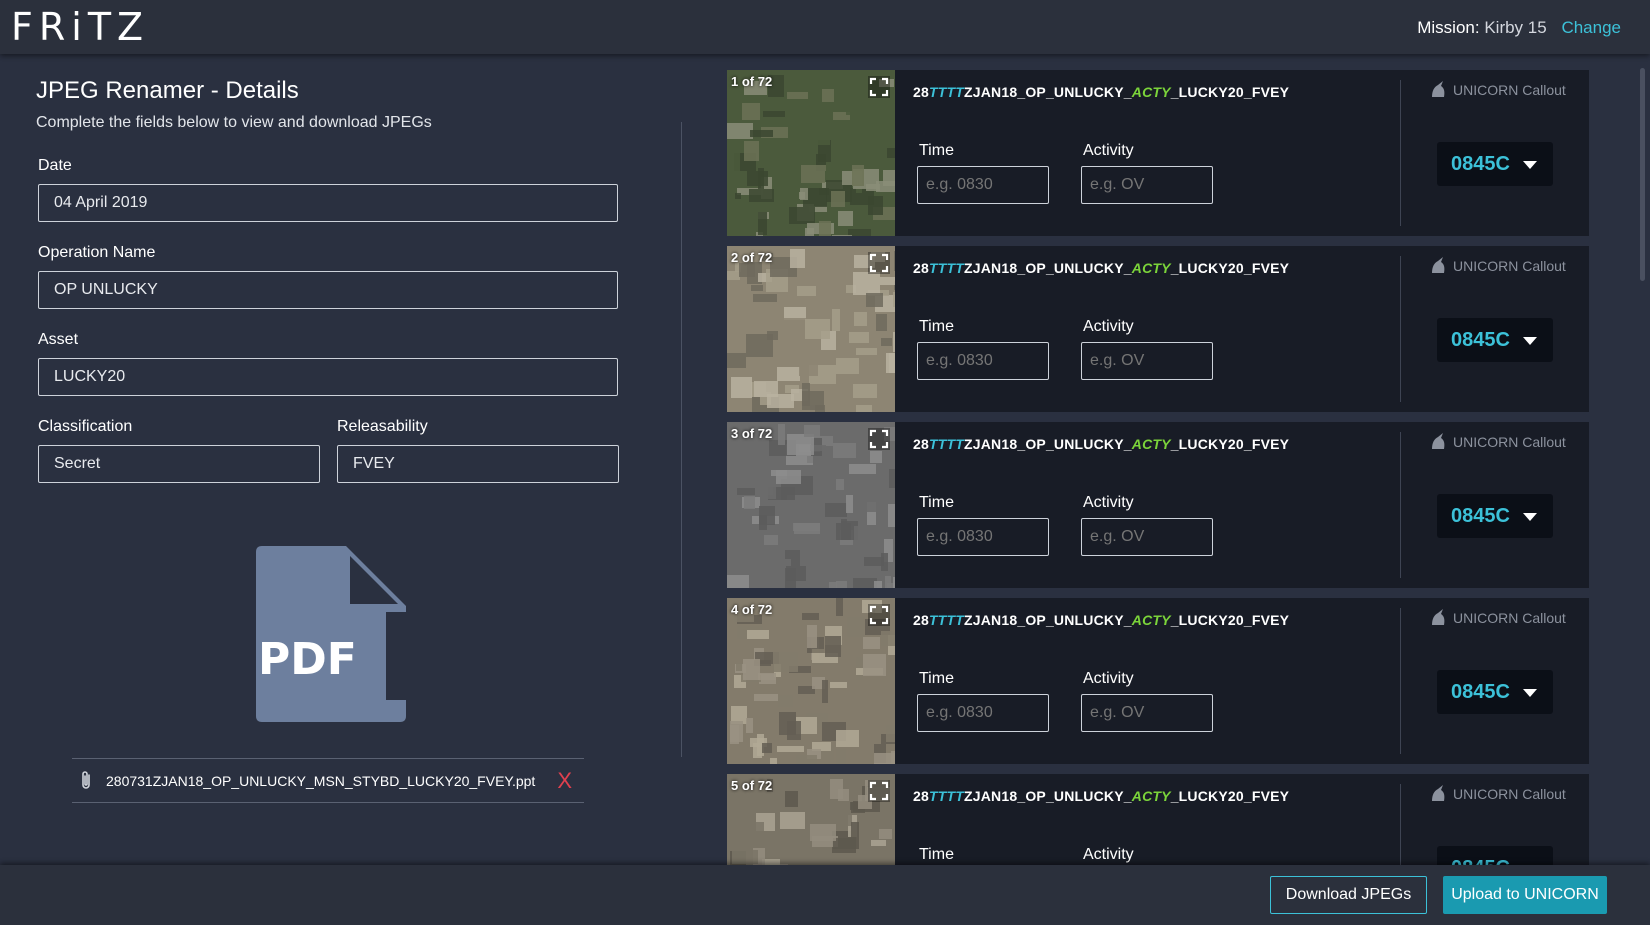  What do you see at coordinates (1048, 92) in the screenshot?
I see `filename-middle: ZJAN18_OP_UNLUCKY_` at bounding box center [1048, 92].